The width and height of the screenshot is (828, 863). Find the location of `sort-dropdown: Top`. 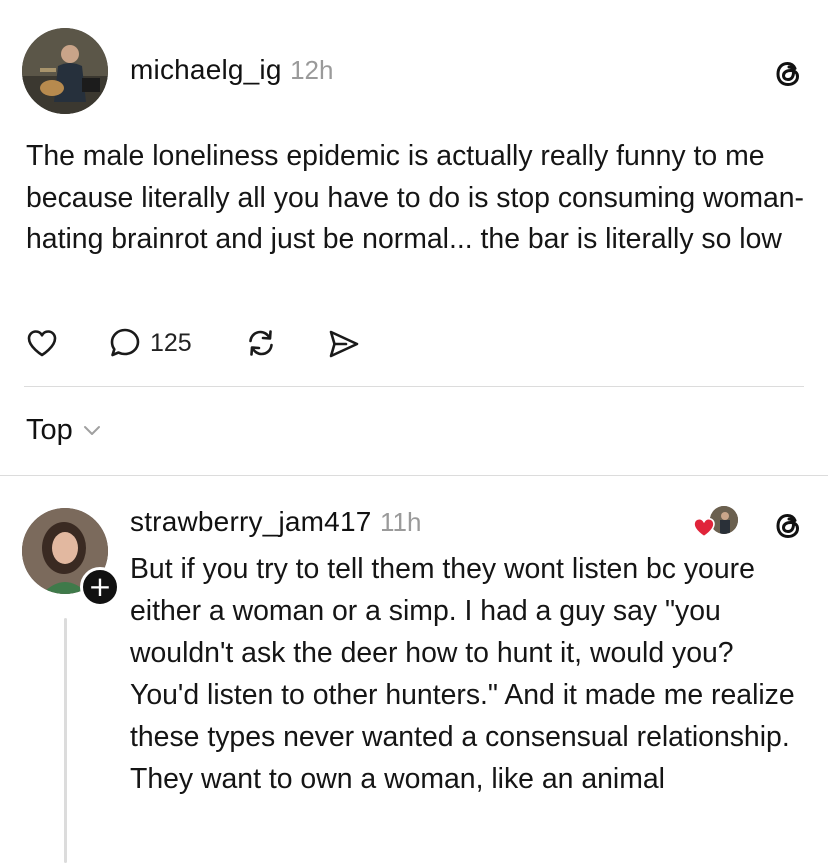

sort-dropdown: Top is located at coordinates (63, 430).